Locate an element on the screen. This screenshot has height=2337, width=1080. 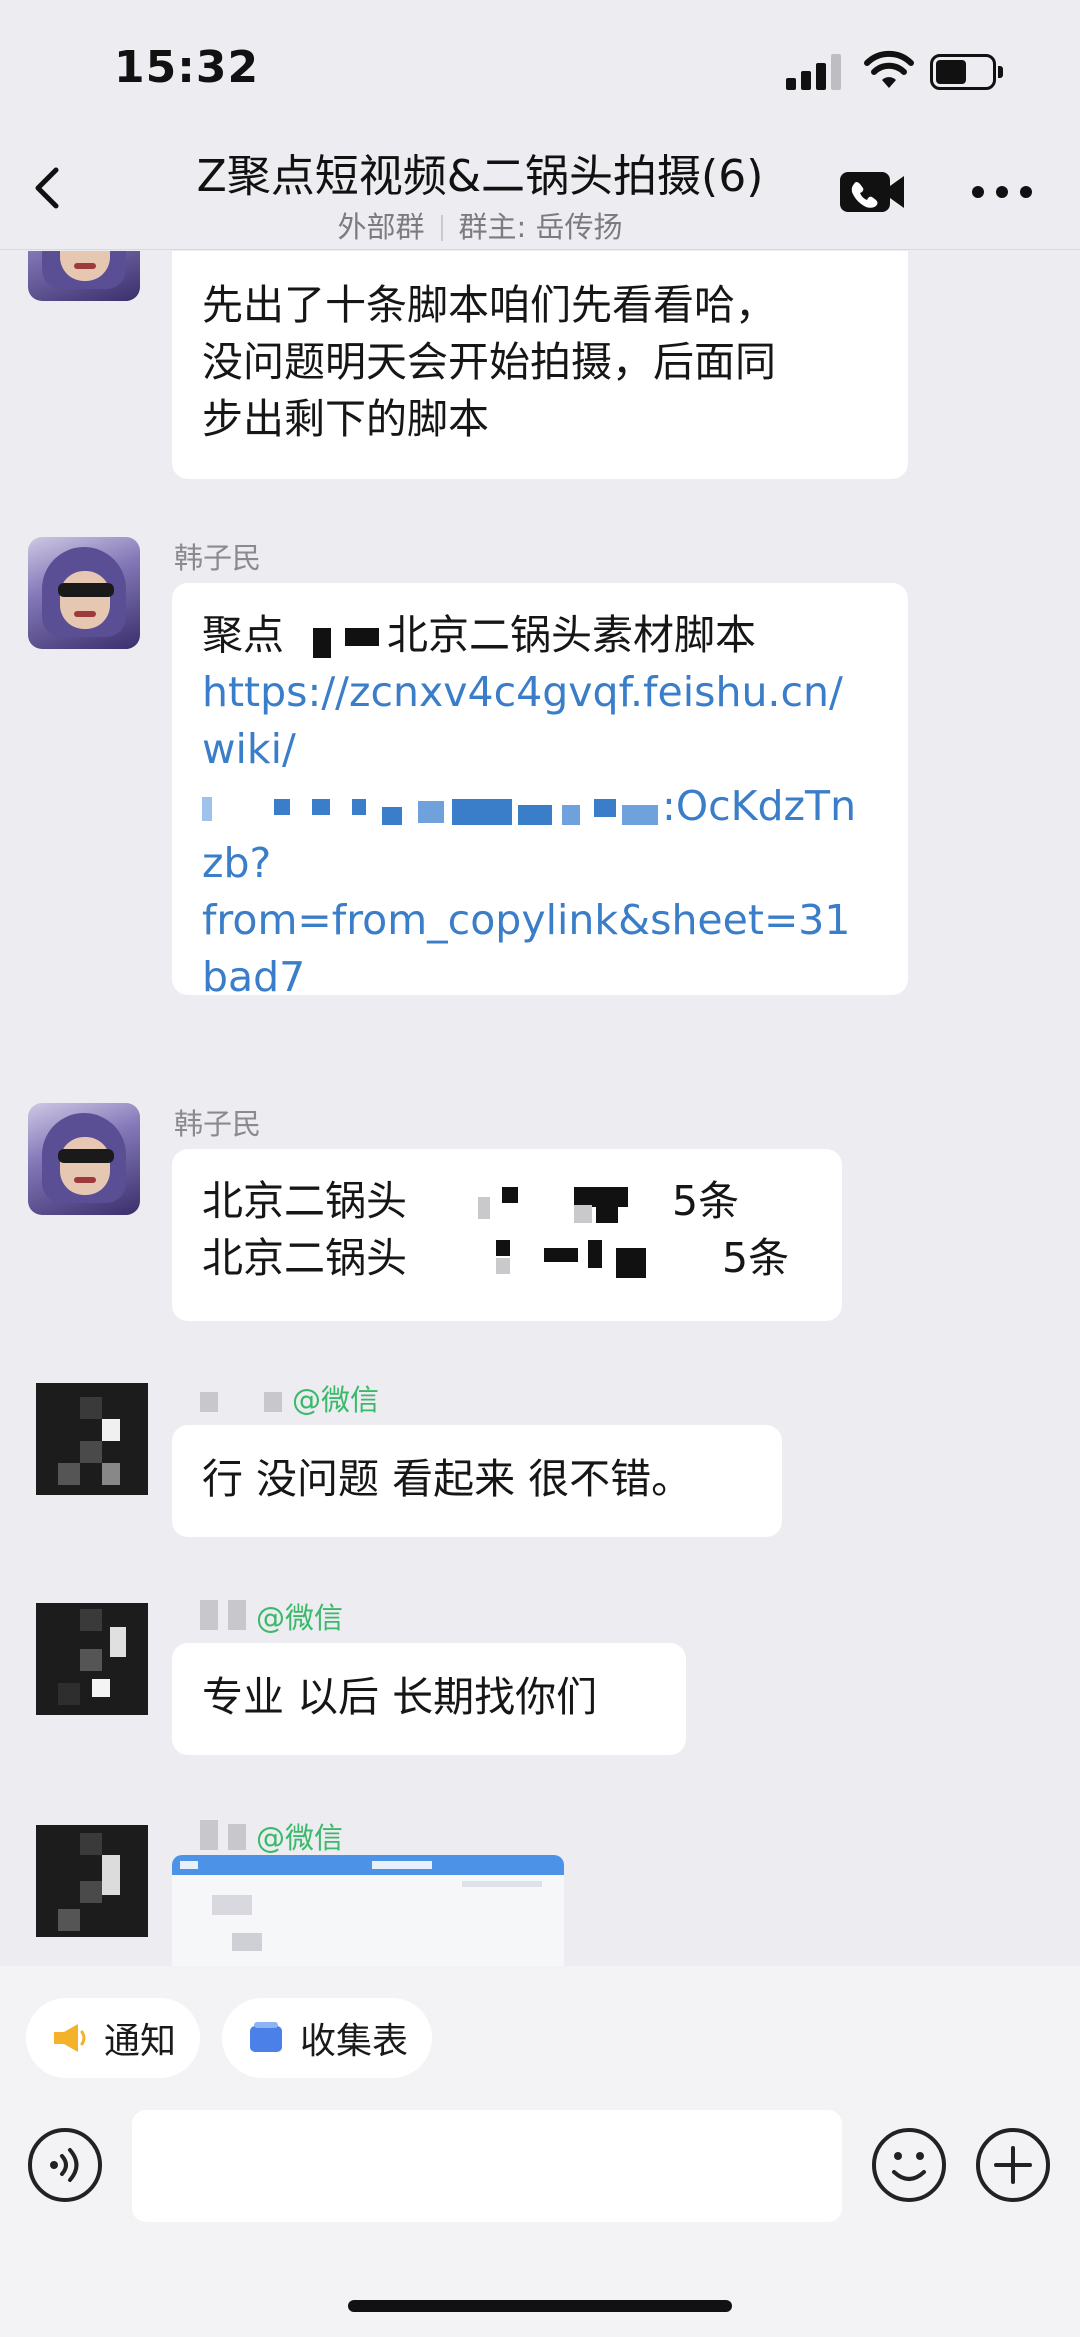
message-bubble: 行 没问题 看起来 很不错。 is located at coordinates (477, 1481).